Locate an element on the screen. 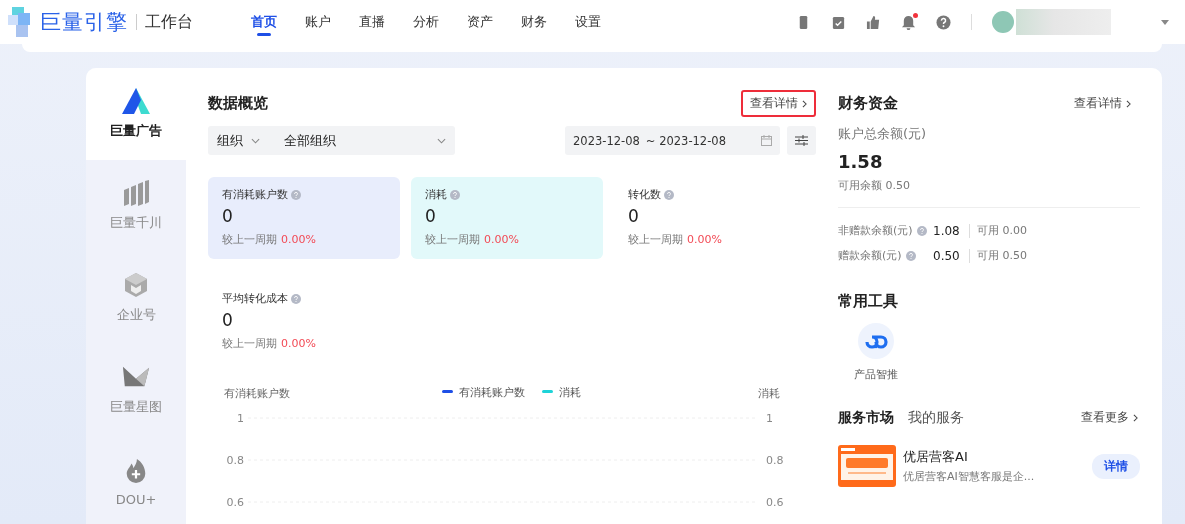 The image size is (1185, 524). section-title: 财务资金 is located at coordinates (868, 103).